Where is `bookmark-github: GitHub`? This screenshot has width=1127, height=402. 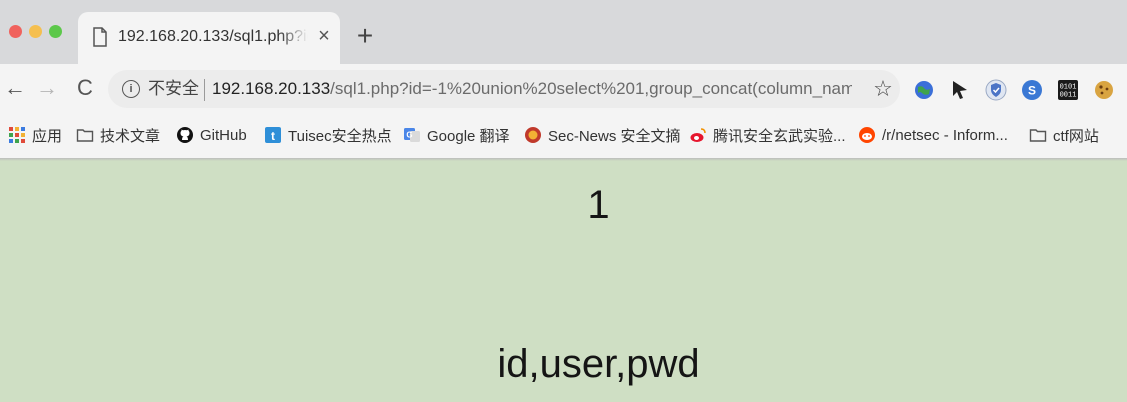
bookmark-github: GitHub is located at coordinates (211, 135).